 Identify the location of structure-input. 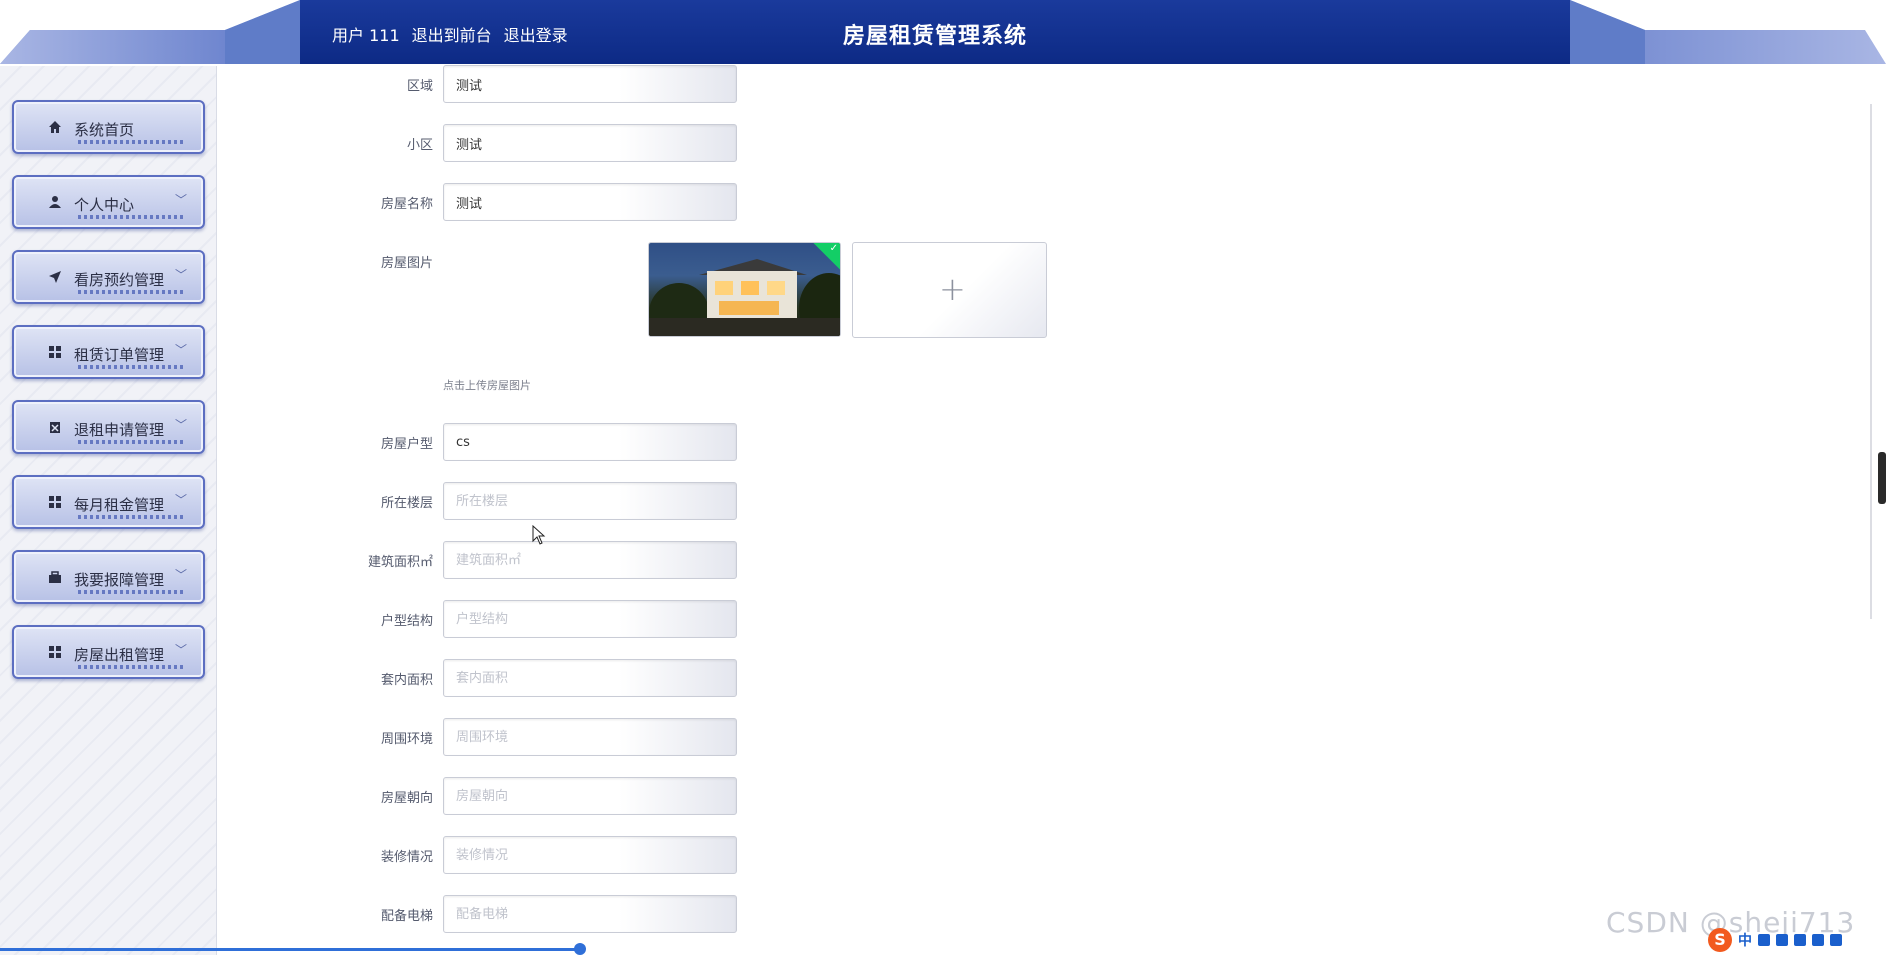
(590, 619).